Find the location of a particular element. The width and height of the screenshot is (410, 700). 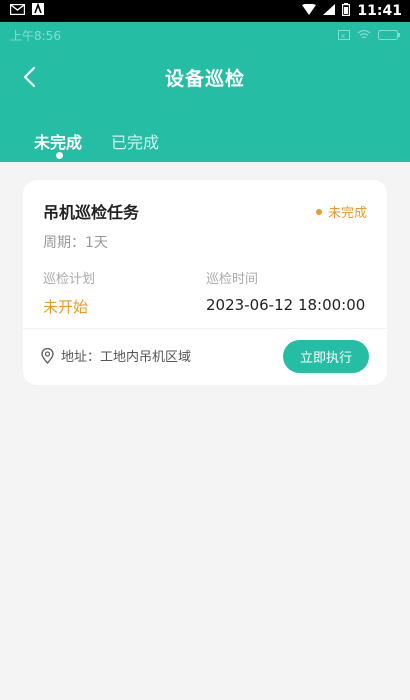

wifi-icon is located at coordinates (309, 11).